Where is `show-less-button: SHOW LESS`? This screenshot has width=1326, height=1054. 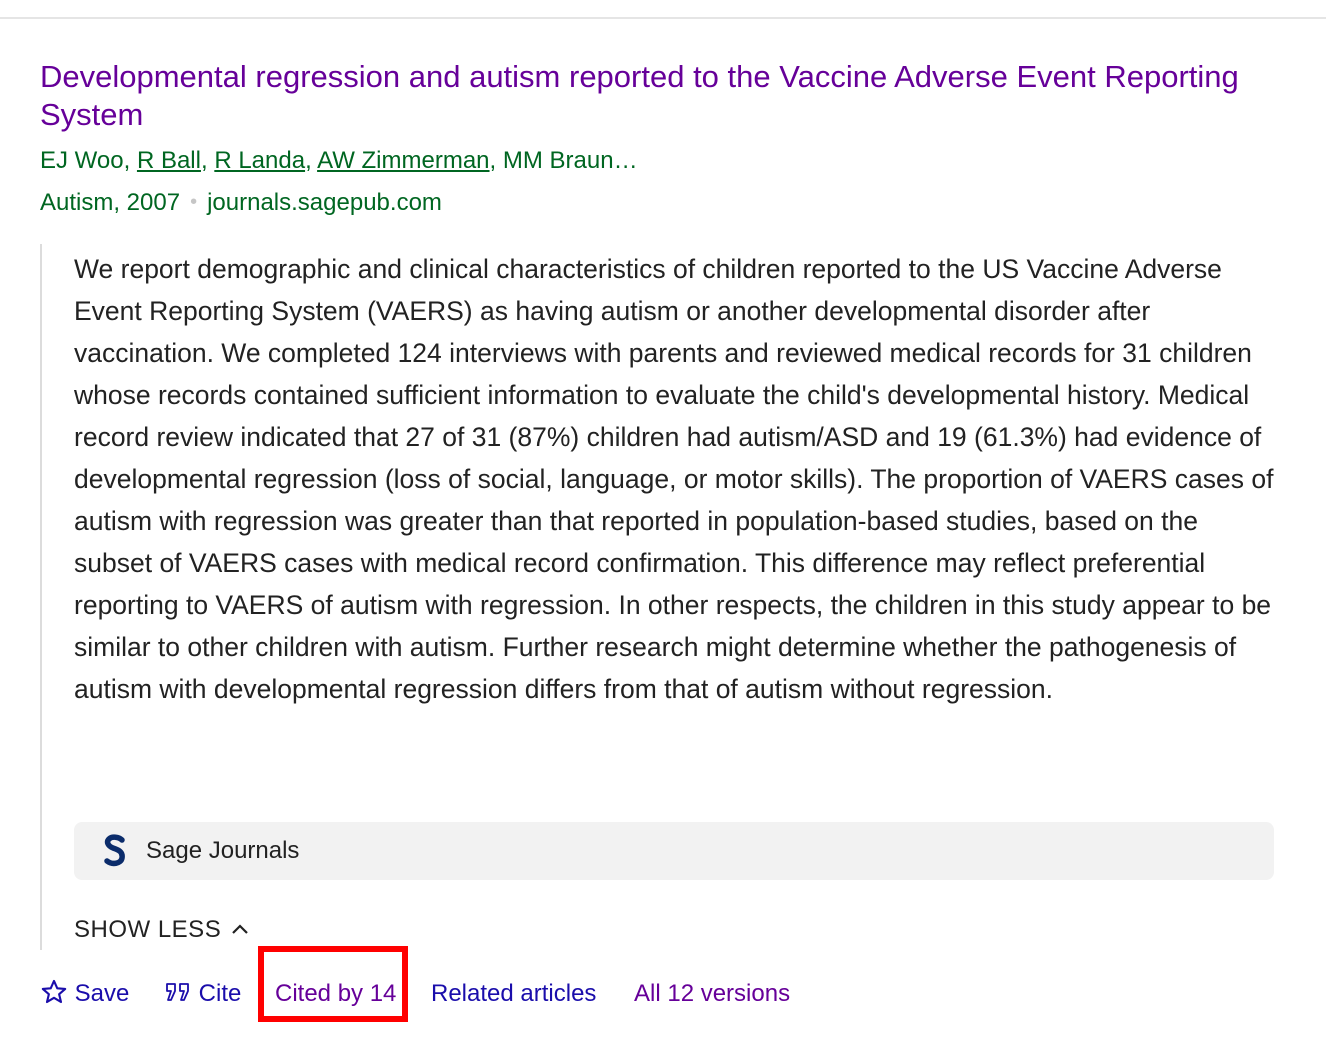 show-less-button: SHOW LESS is located at coordinates (161, 930).